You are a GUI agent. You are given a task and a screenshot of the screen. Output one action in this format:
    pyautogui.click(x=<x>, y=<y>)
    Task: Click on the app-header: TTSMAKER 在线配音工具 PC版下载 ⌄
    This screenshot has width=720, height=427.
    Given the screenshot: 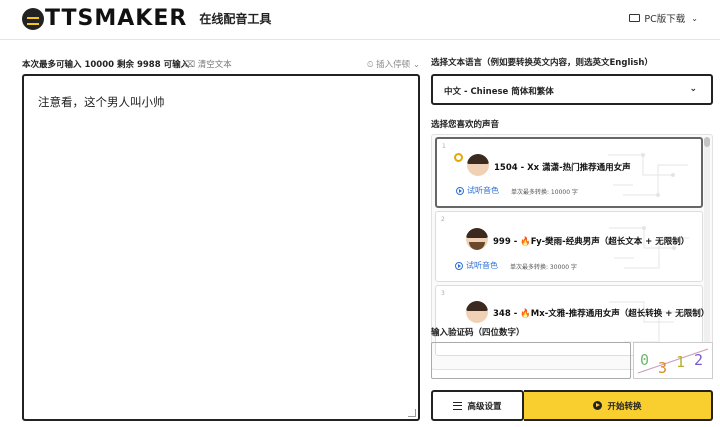 What is the action you would take?
    pyautogui.click(x=360, y=20)
    